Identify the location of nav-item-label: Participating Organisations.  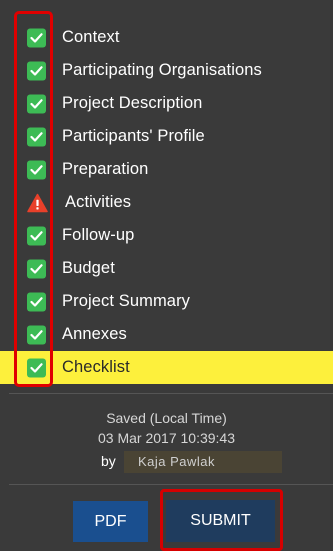
(162, 70).